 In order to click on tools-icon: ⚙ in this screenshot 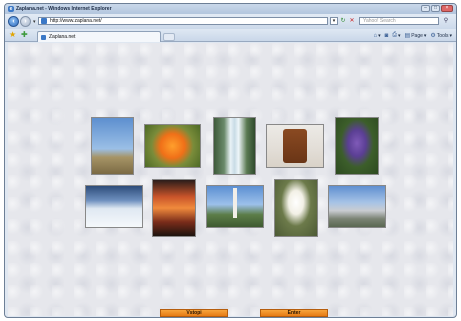, I will do `click(433, 36)`.